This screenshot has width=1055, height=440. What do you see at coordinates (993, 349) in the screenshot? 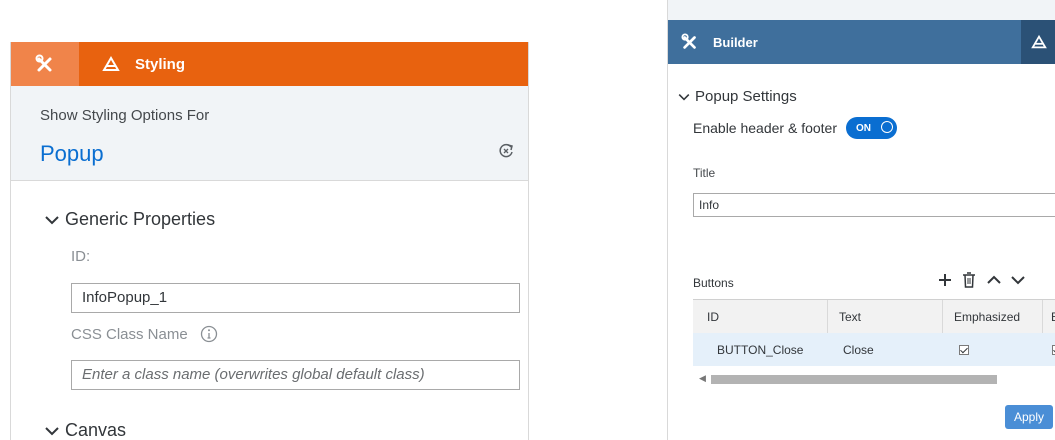
I see `cell-emphasized` at bounding box center [993, 349].